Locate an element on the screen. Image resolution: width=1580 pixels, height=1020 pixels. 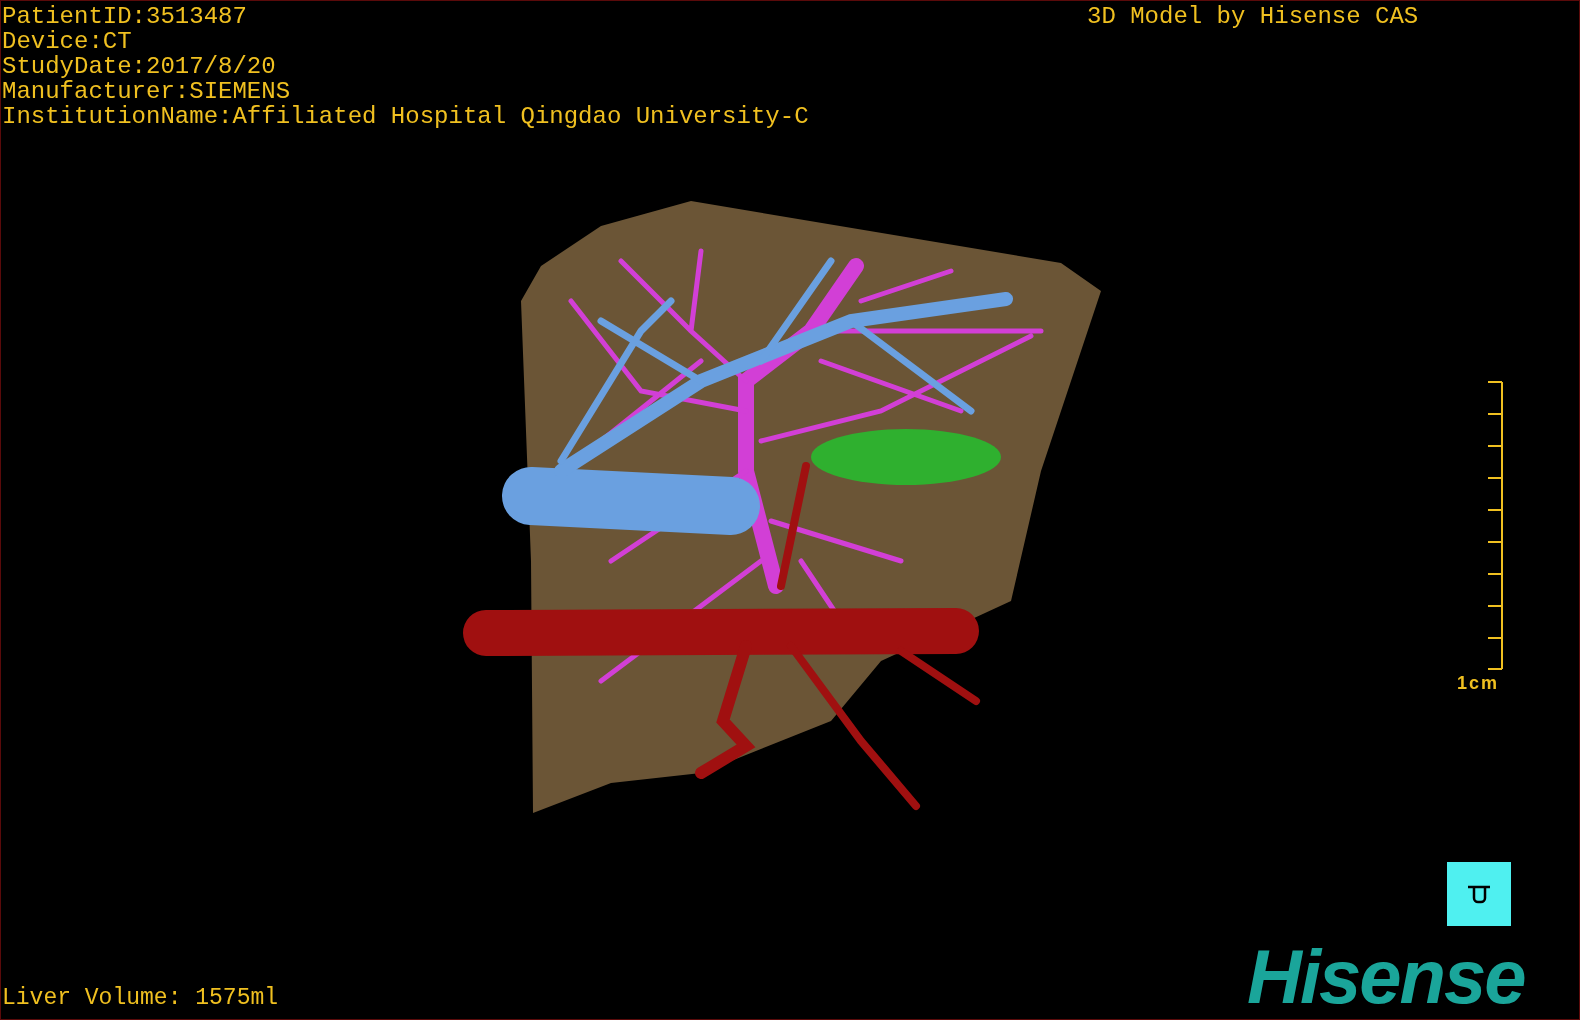
view-button is located at coordinates (1479, 894).